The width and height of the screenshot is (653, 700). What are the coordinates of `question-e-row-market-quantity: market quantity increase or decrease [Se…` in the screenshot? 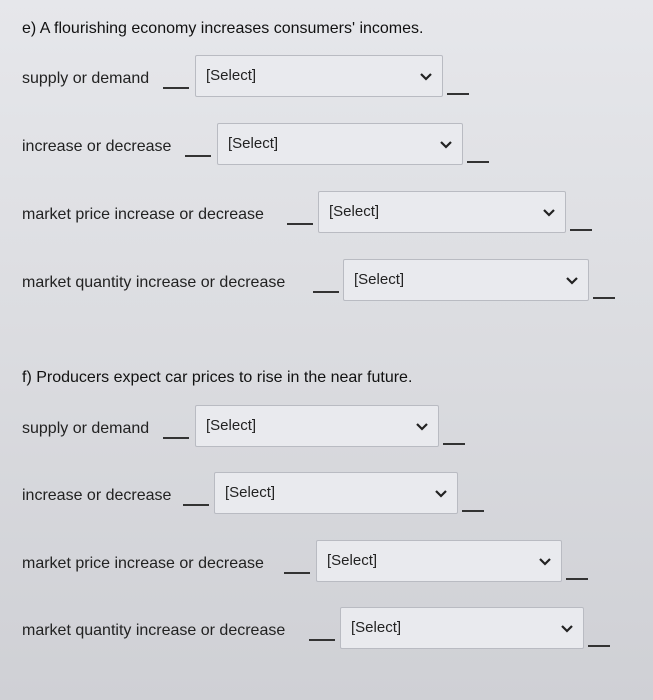 It's located at (326, 289).